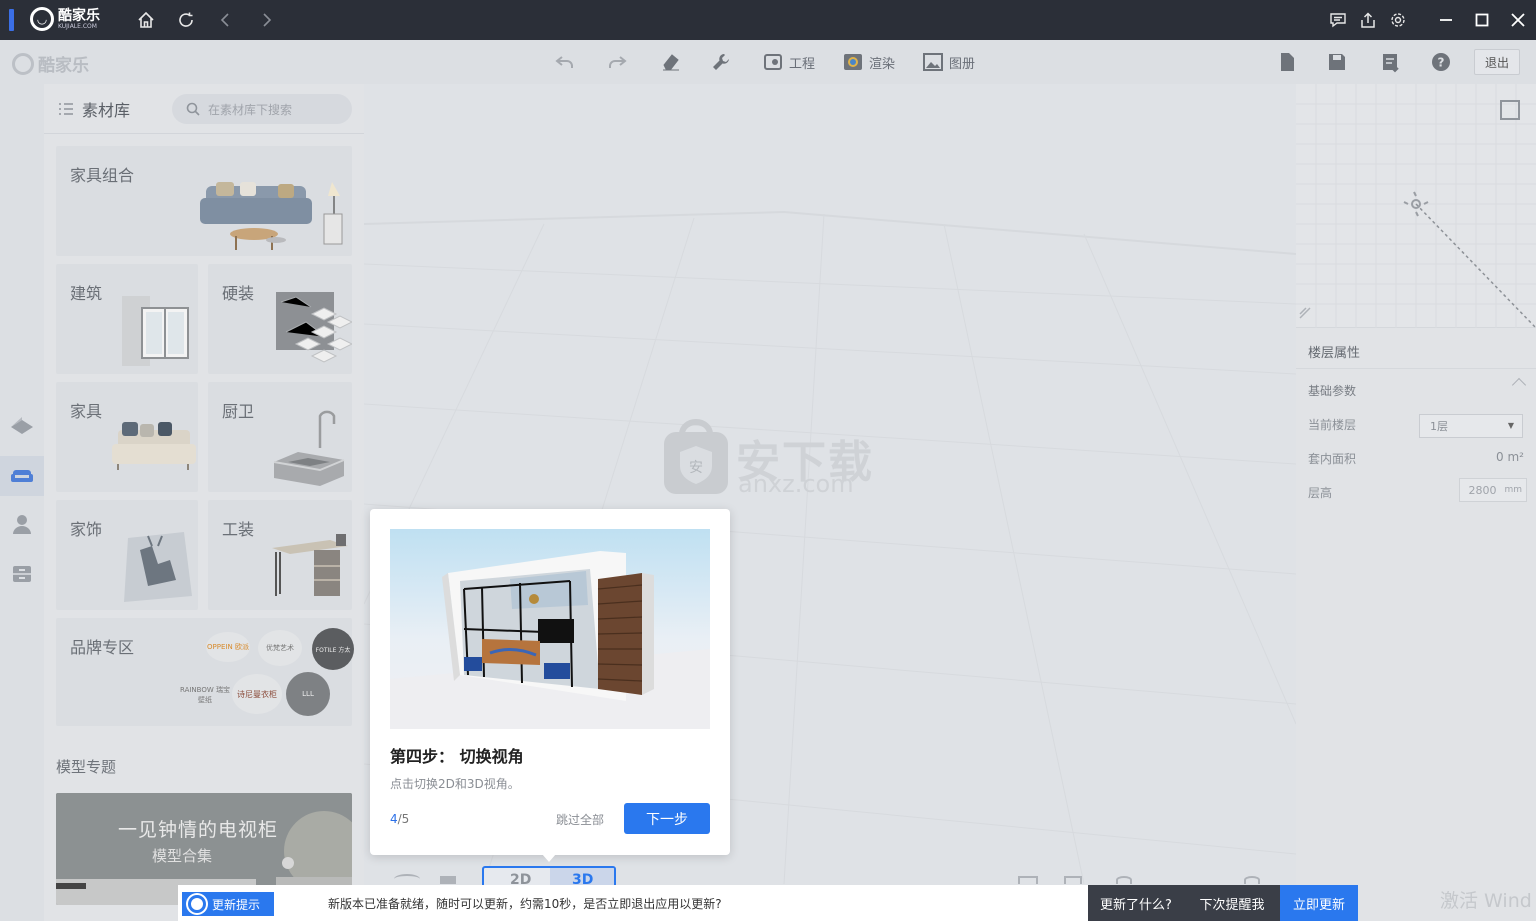  What do you see at coordinates (280, 319) in the screenshot?
I see `card-hard-decor: 硬装` at bounding box center [280, 319].